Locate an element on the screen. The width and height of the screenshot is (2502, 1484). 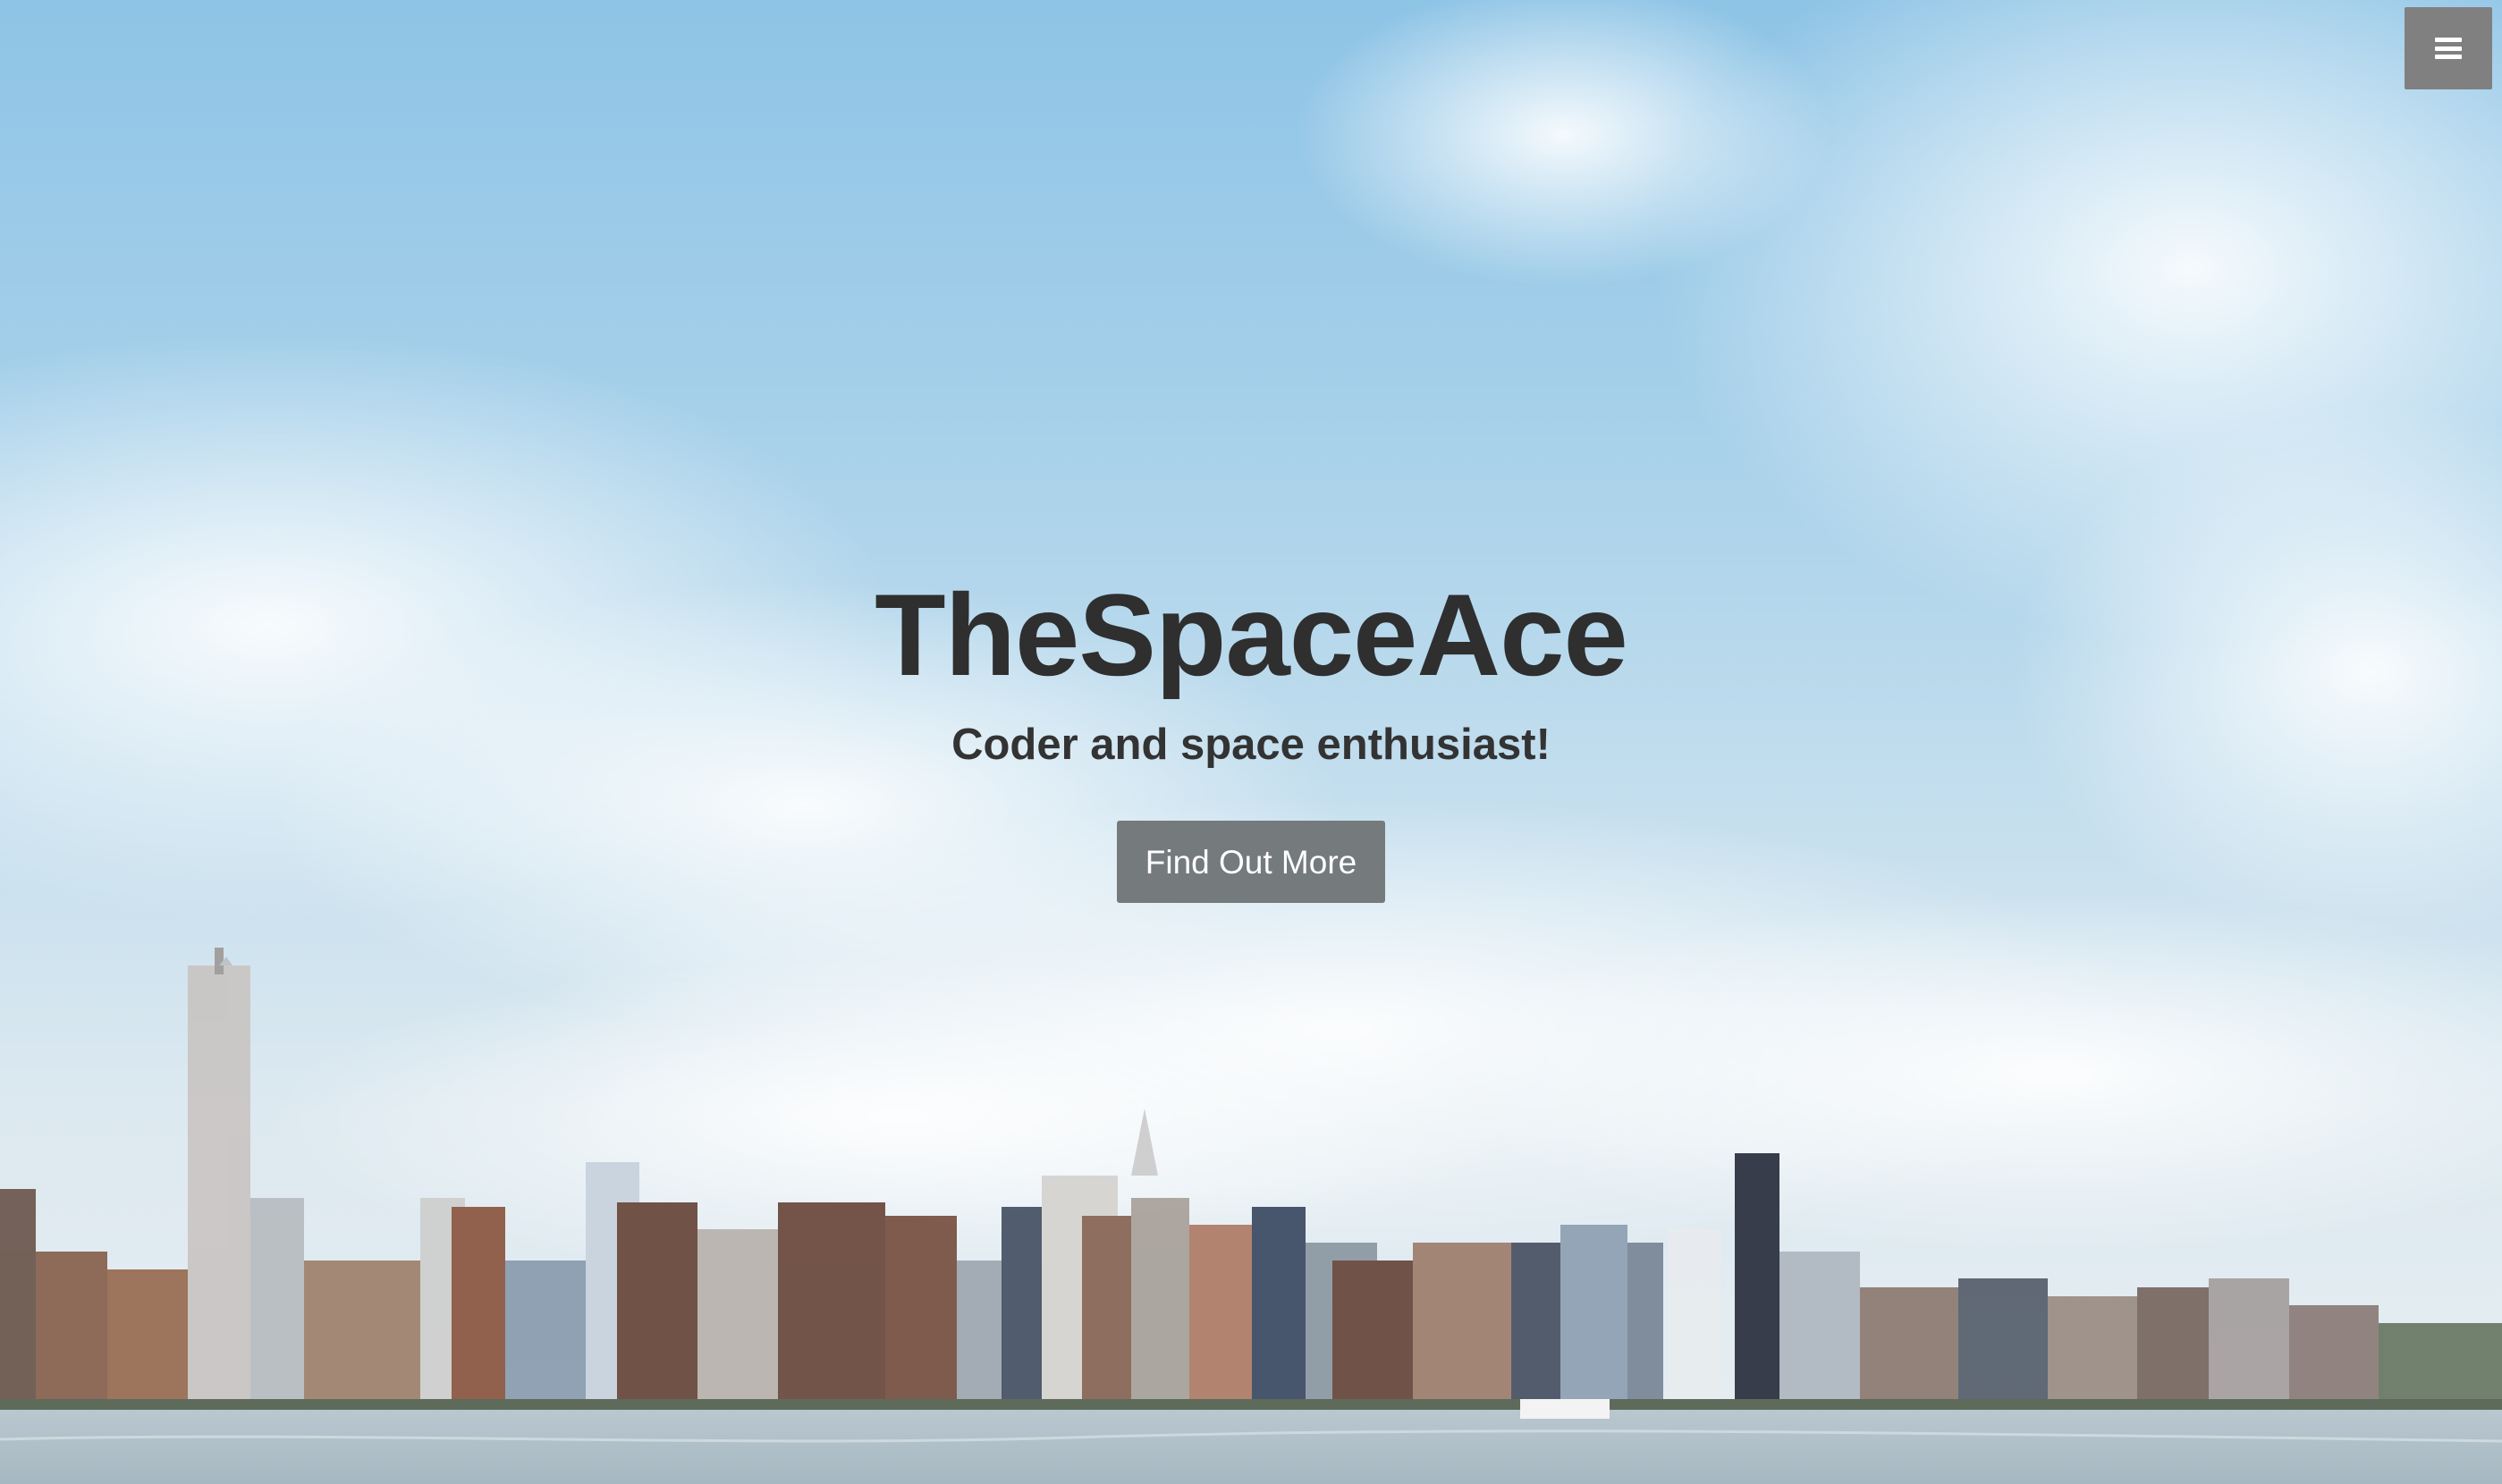
site-title: TheSpaceAce is located at coordinates (1252, 634).